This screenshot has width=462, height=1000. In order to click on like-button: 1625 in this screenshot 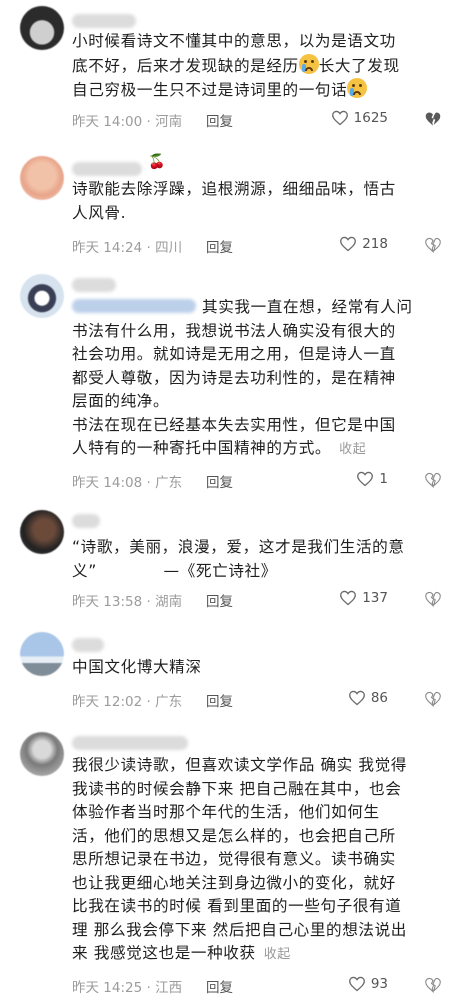, I will do `click(359, 118)`.